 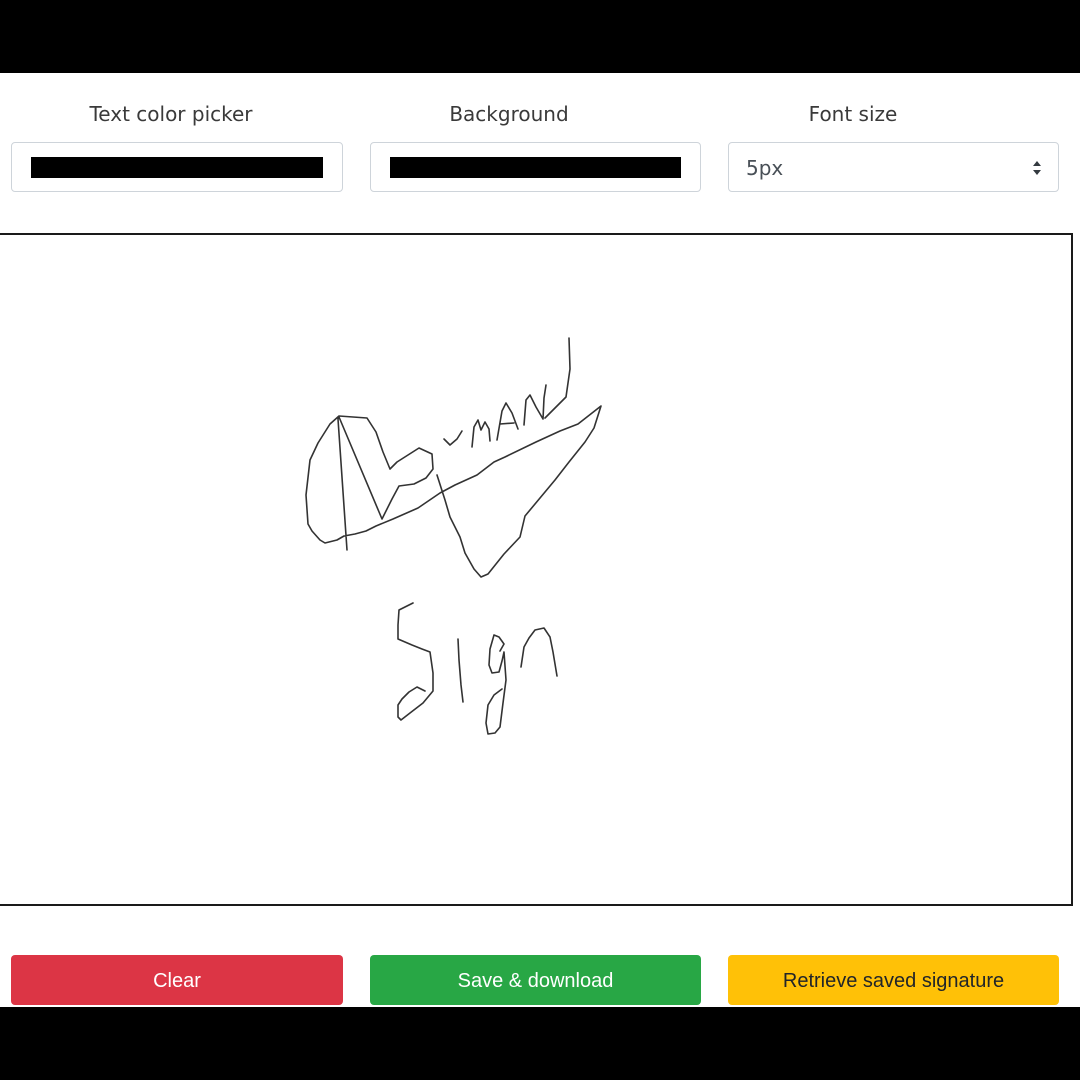 I want to click on clear-button: Clear, so click(x=177, y=980).